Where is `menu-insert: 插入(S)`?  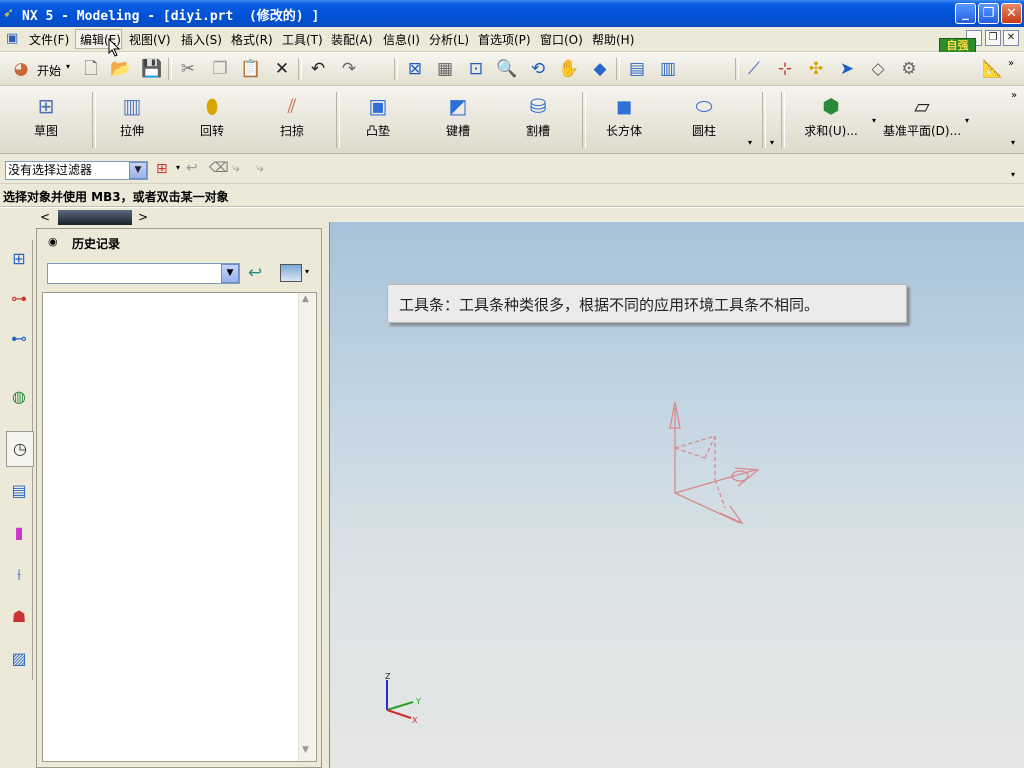 menu-insert: 插入(S) is located at coordinates (201, 39).